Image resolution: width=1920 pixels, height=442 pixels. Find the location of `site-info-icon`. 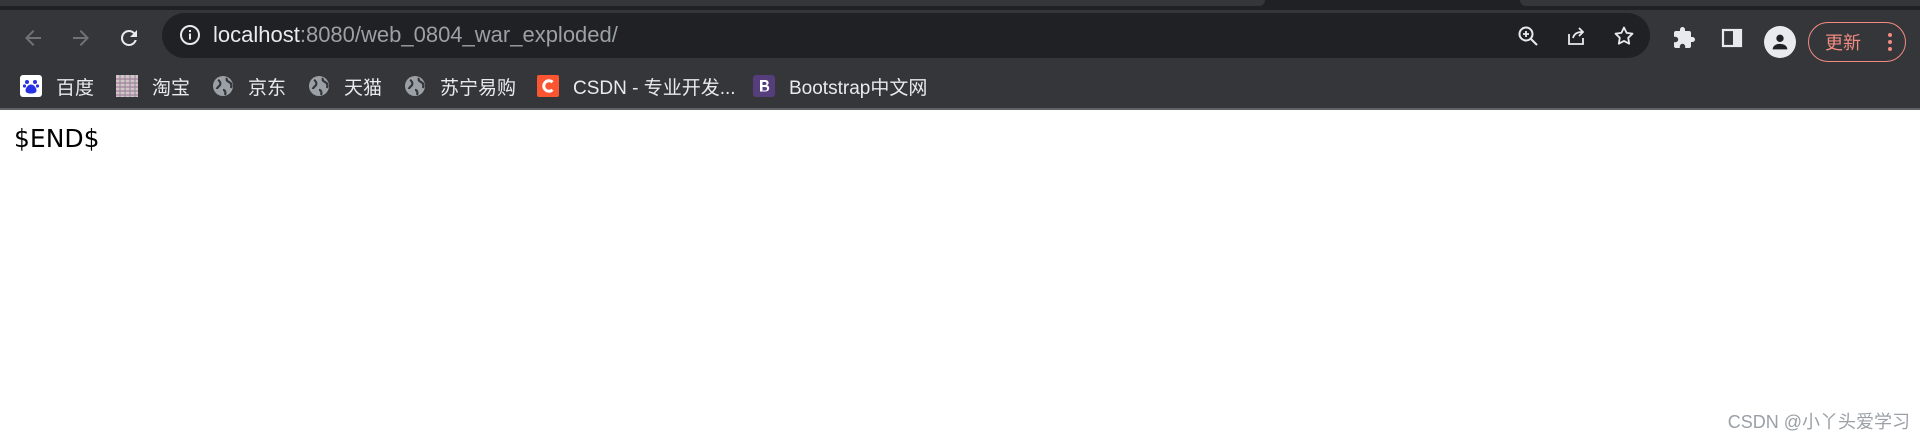

site-info-icon is located at coordinates (190, 35).